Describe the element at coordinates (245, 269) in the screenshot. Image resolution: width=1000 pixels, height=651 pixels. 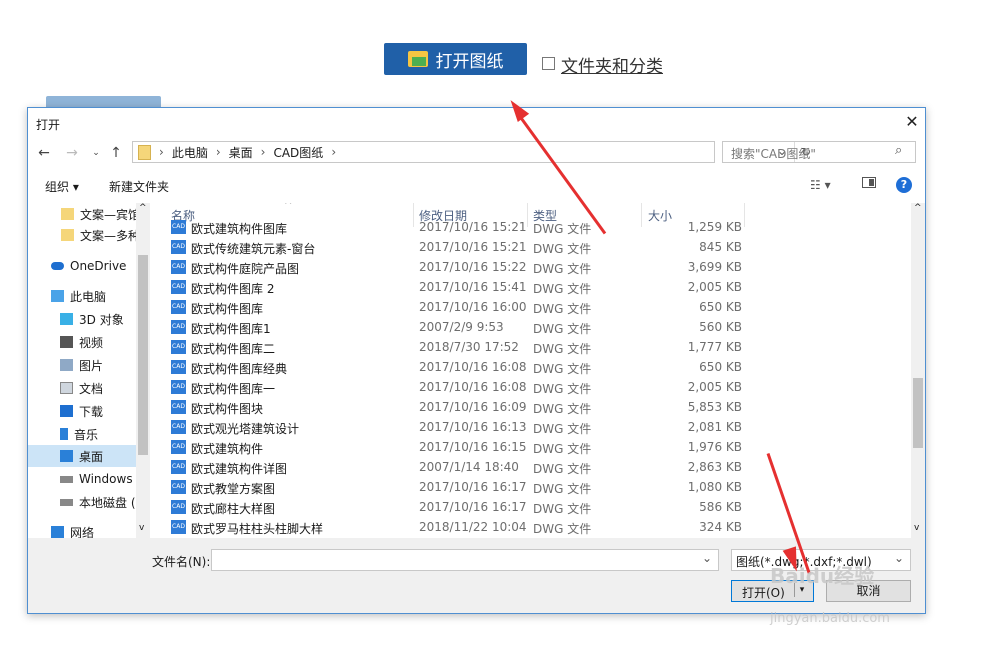
I see `file-name: 欧式构件庭院产品图` at that location.